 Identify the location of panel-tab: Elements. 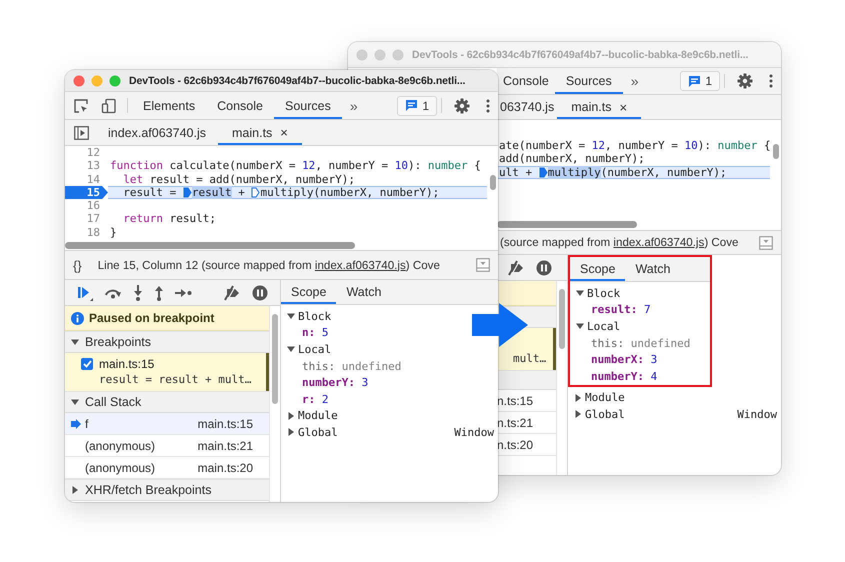
(169, 105).